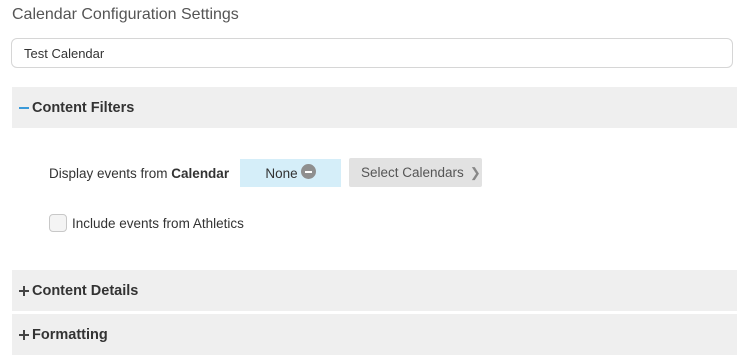  Describe the element at coordinates (83, 107) in the screenshot. I see `section-label-content-filters: Content Filters` at that location.